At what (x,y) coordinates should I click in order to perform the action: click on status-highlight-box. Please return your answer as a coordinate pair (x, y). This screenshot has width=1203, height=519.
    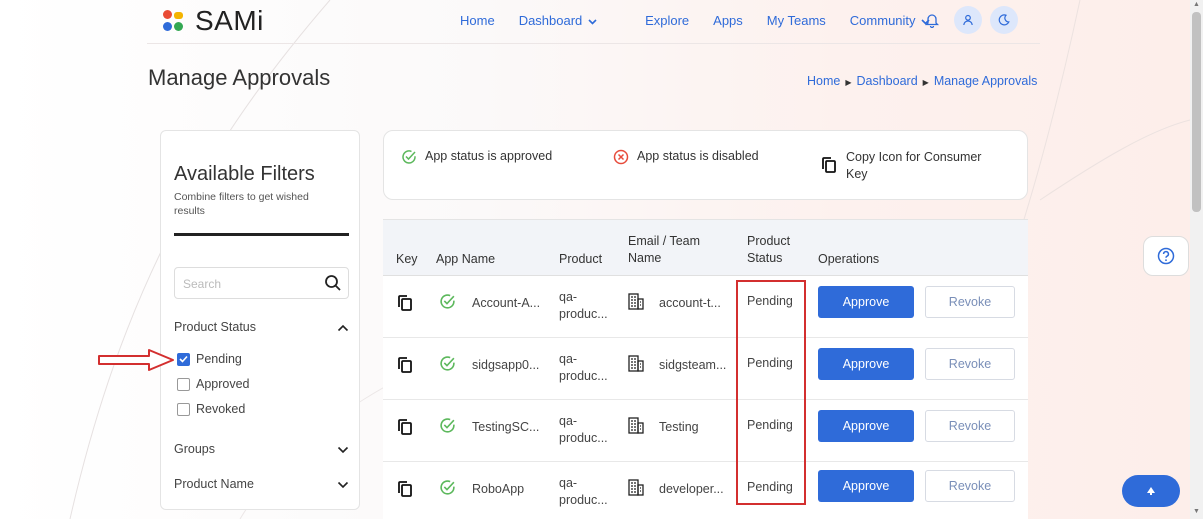
    Looking at the image, I should click on (771, 392).